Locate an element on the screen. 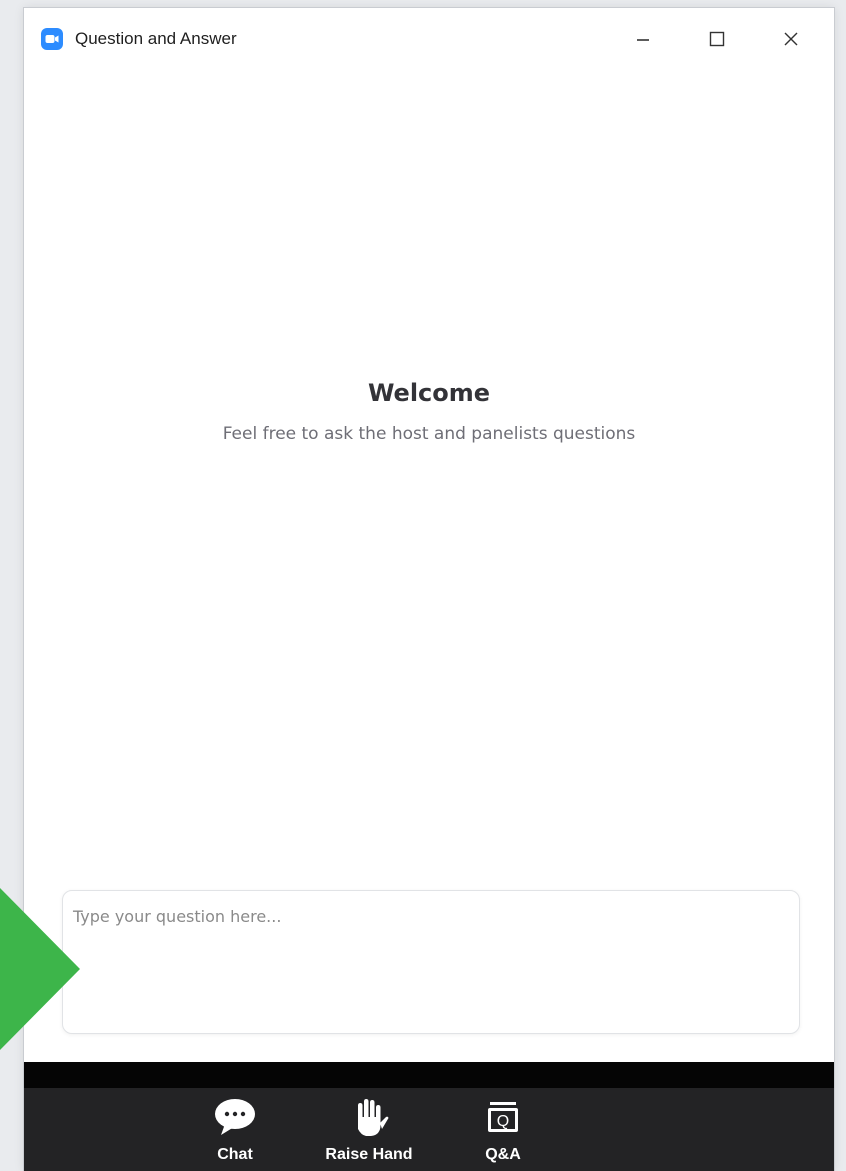 Image resolution: width=846 pixels, height=1171 pixels. close-icon is located at coordinates (791, 39).